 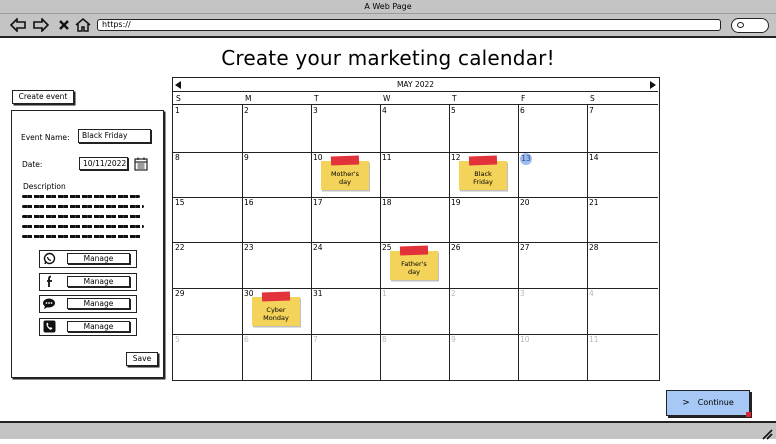 I want to click on event-label: Black Friday, so click(x=483, y=178).